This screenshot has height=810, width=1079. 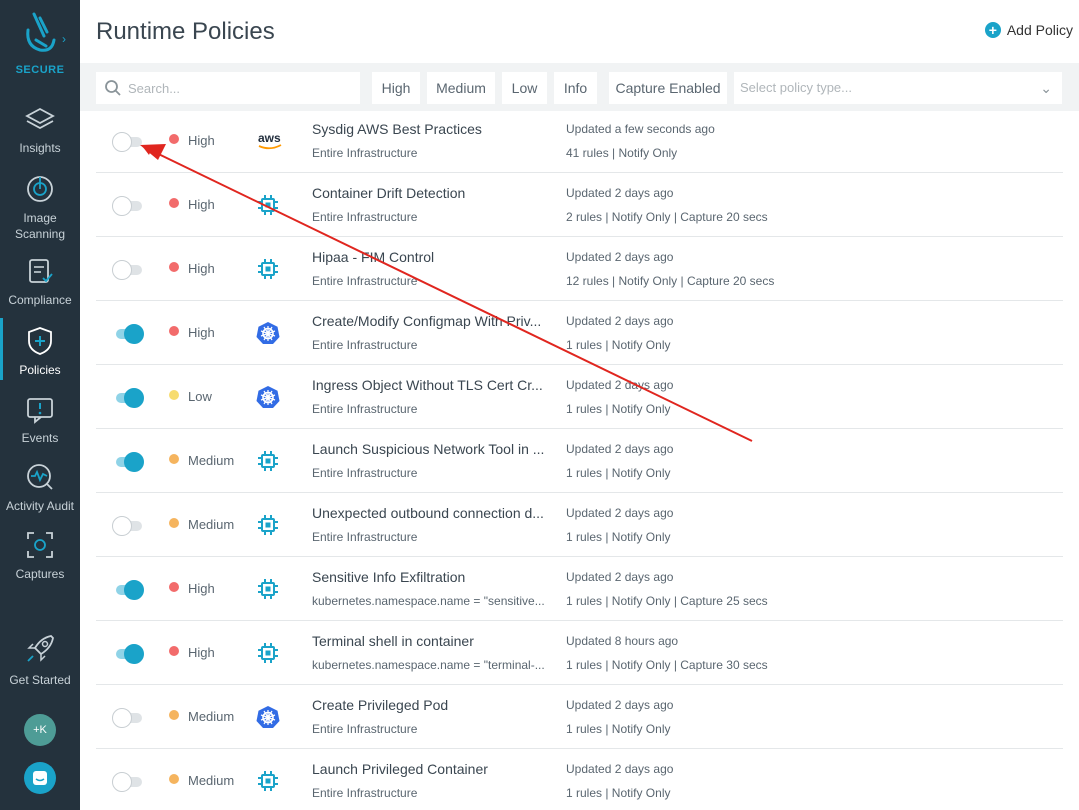 What do you see at coordinates (40, 370) in the screenshot?
I see `sidebar-item-label: Policies` at bounding box center [40, 370].